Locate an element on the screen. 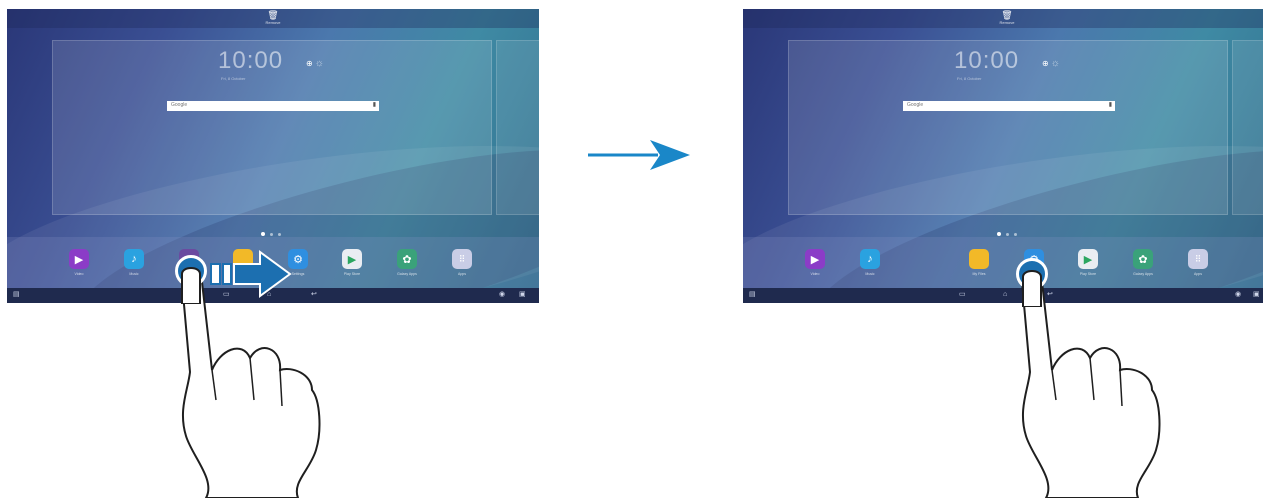  transition-arrow is located at coordinates (639, 155).